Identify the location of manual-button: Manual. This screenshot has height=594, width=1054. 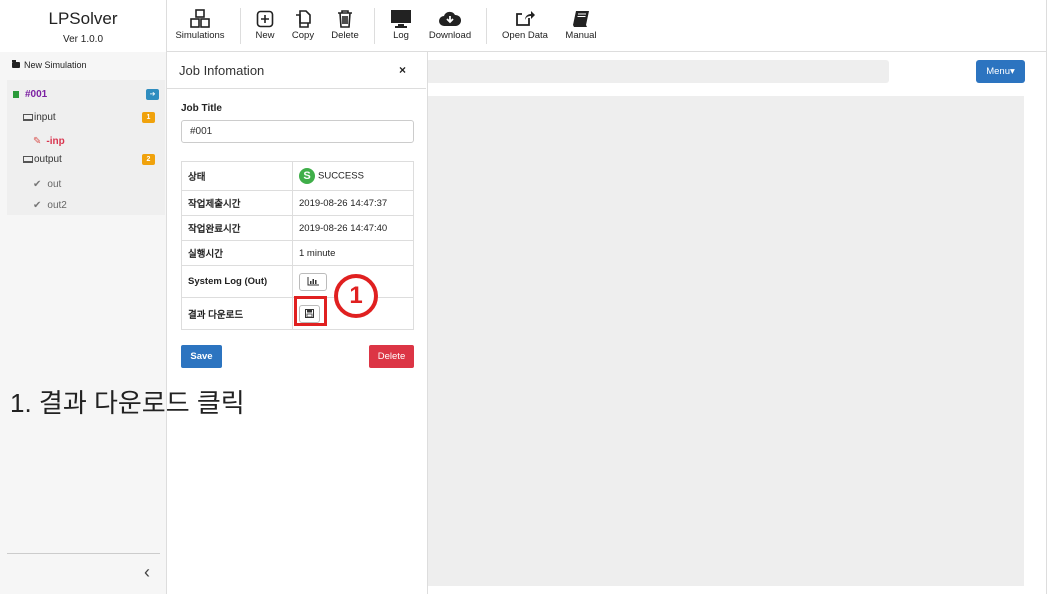
(581, 24).